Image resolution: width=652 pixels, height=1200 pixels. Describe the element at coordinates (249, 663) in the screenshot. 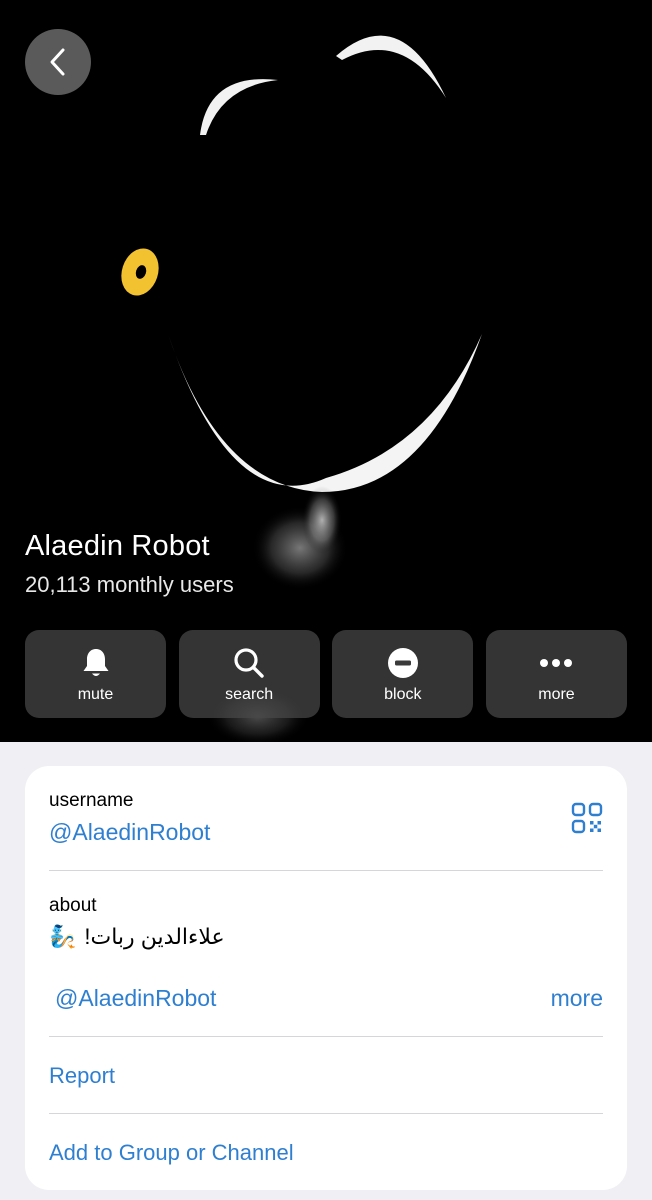

I see `search-icon` at that location.